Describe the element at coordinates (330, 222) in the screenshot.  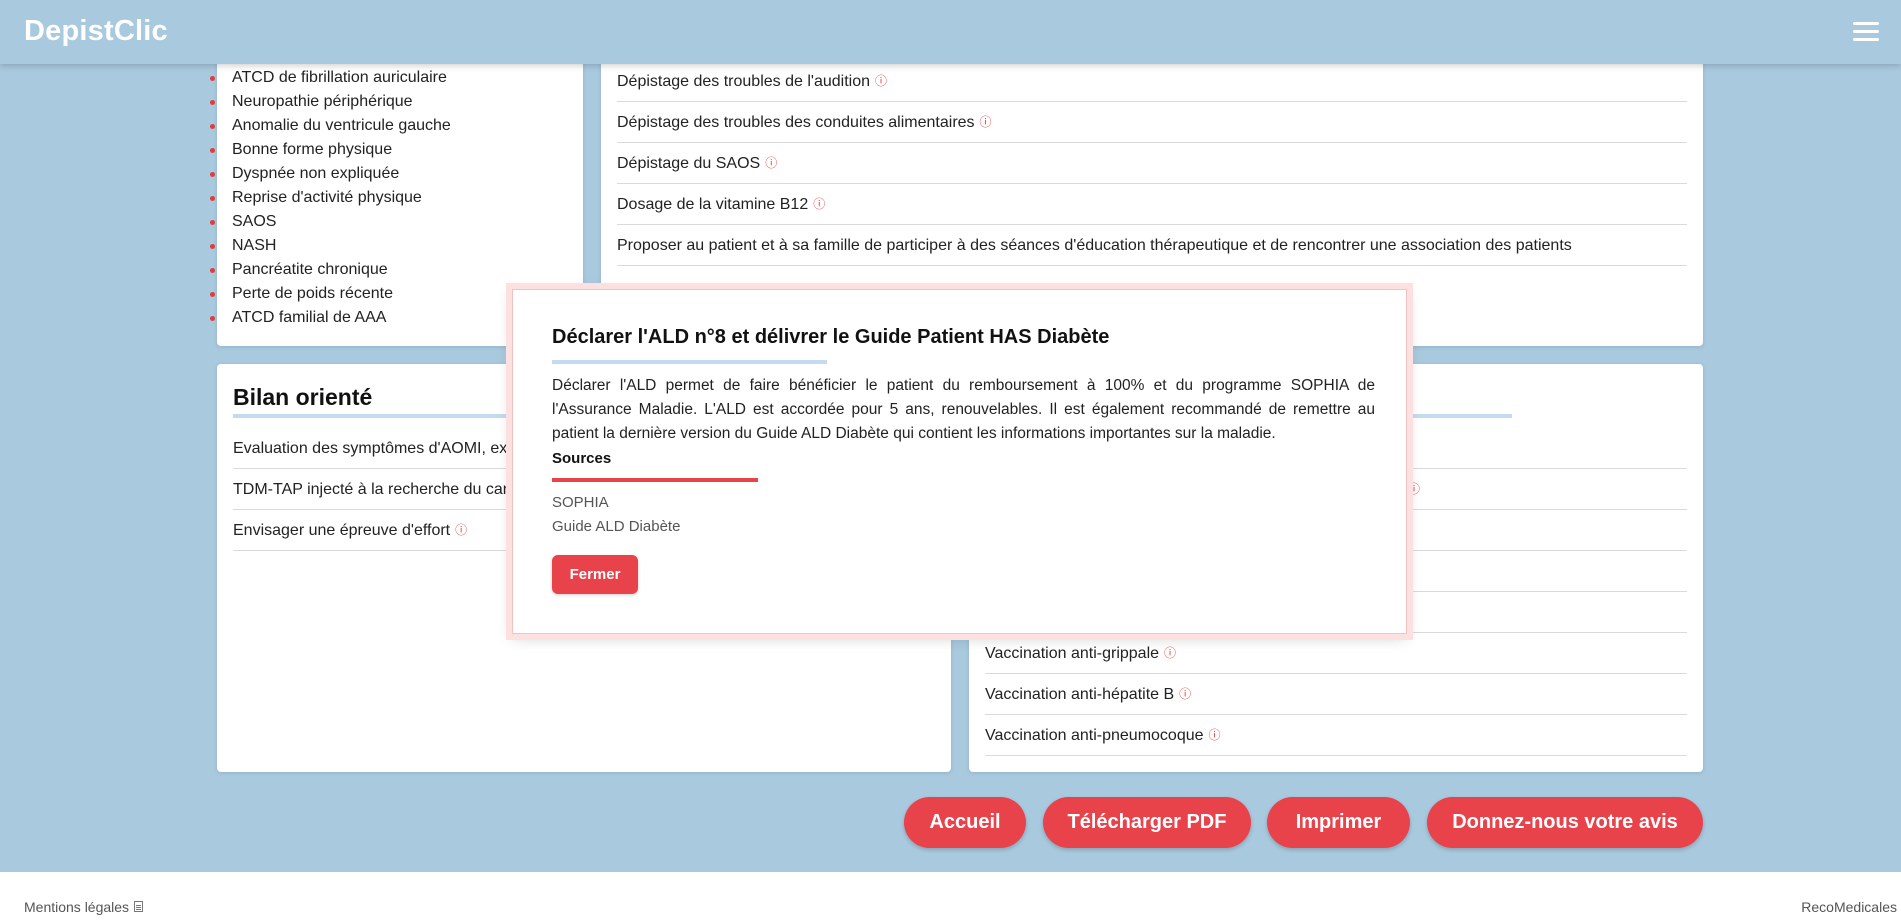
I see `list-item: SAOS` at that location.